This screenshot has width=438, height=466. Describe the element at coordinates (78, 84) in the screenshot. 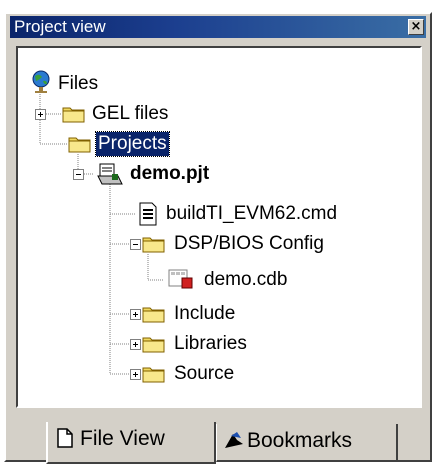

I see `tree-node-files: Files` at that location.